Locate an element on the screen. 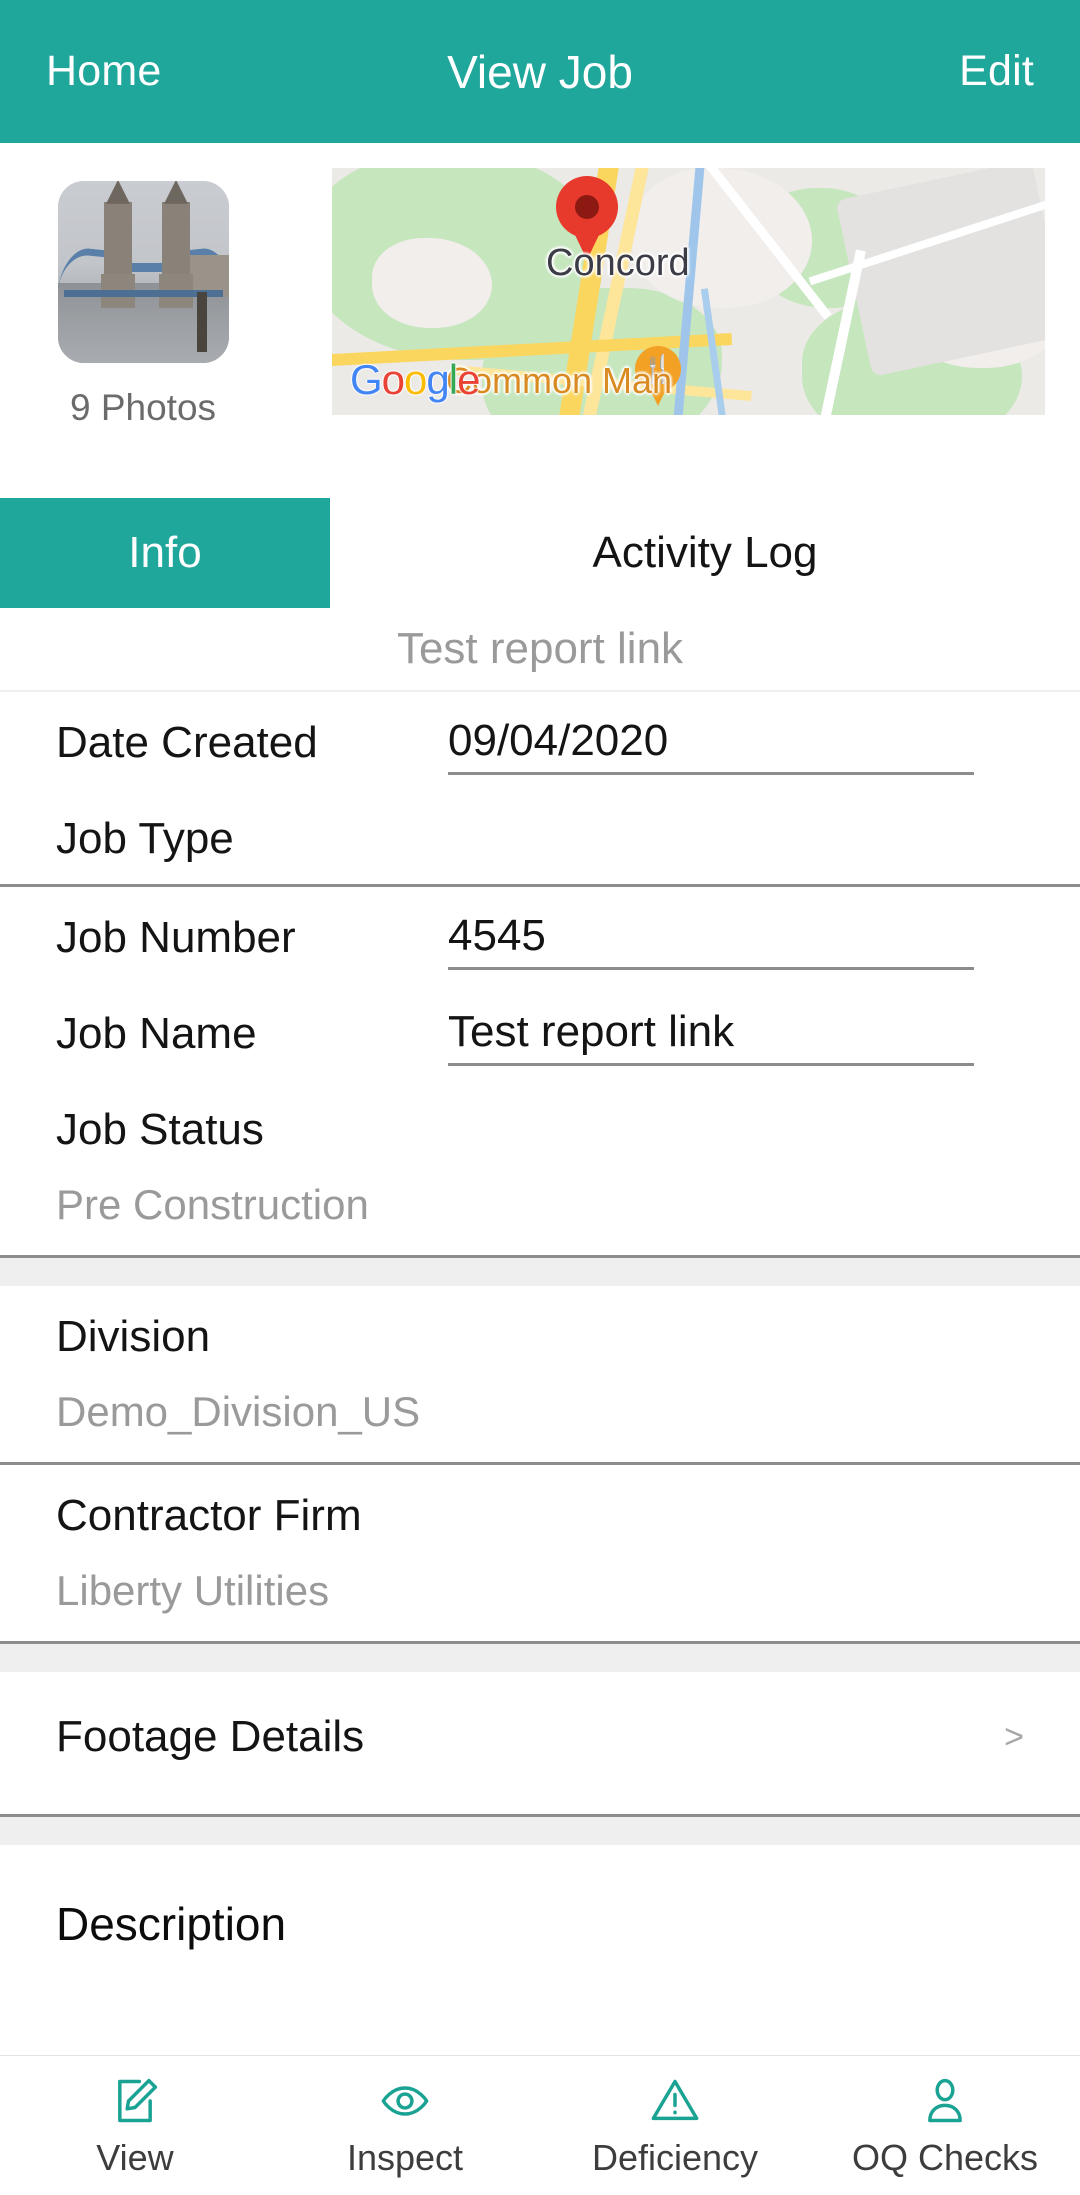  bottom-nav-label: Inspect is located at coordinates (405, 2157).